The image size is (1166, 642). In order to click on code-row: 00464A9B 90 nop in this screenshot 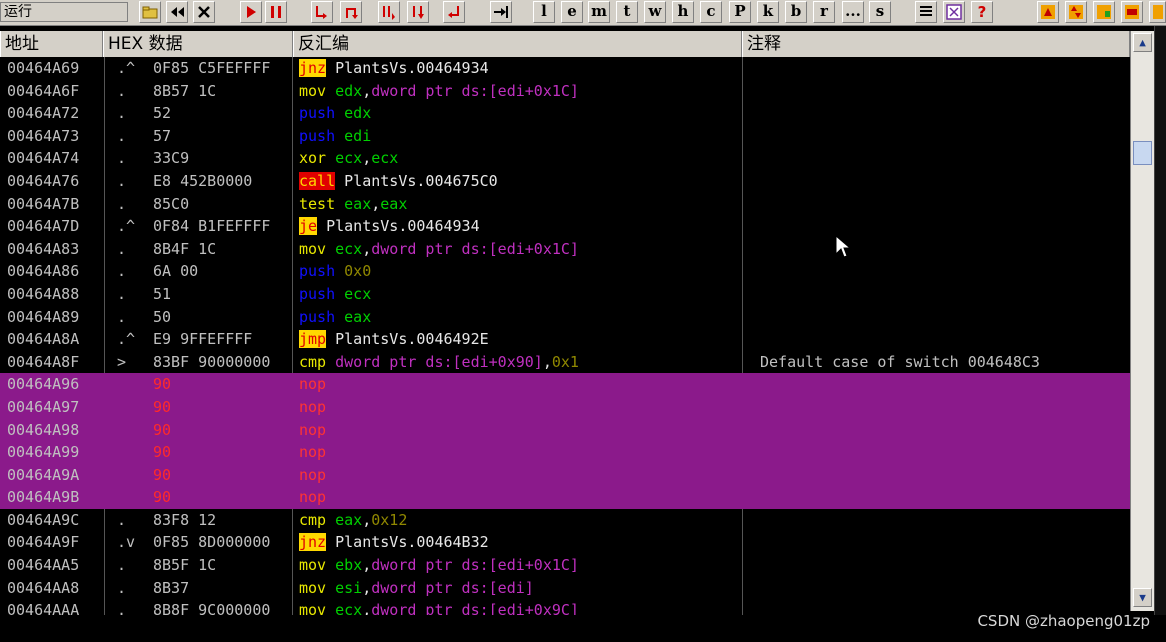, I will do `click(565, 497)`.